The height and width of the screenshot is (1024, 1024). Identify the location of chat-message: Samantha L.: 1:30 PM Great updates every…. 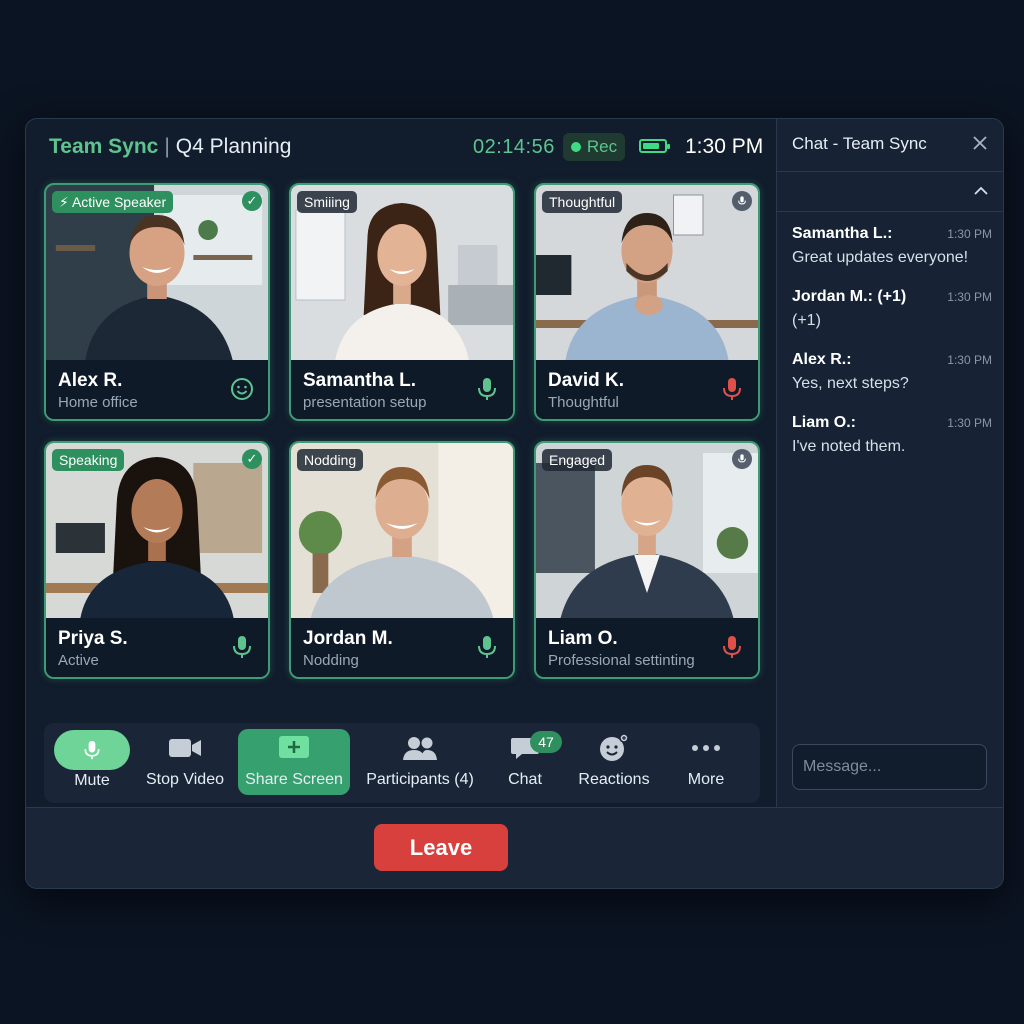
(892, 246).